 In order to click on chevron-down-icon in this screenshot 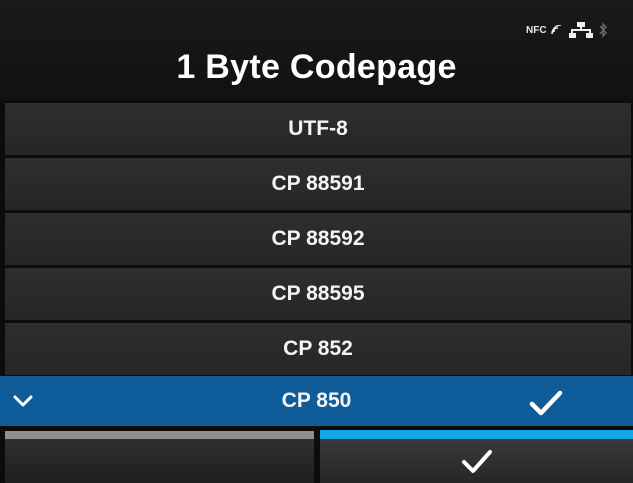, I will do `click(23, 401)`.